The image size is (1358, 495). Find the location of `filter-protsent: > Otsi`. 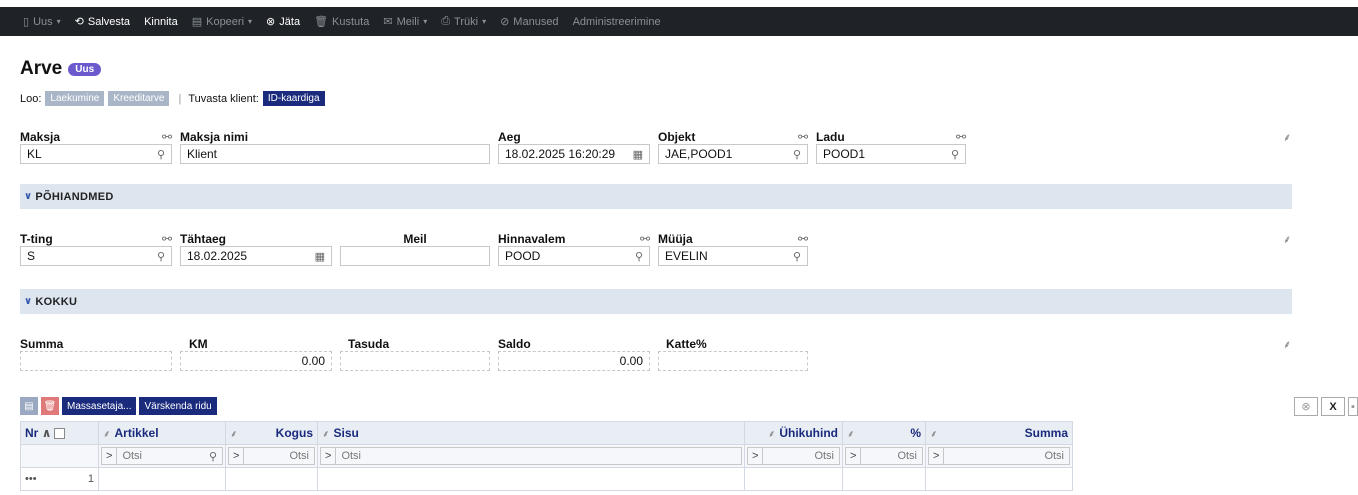

filter-protsent: > Otsi is located at coordinates (884, 456).